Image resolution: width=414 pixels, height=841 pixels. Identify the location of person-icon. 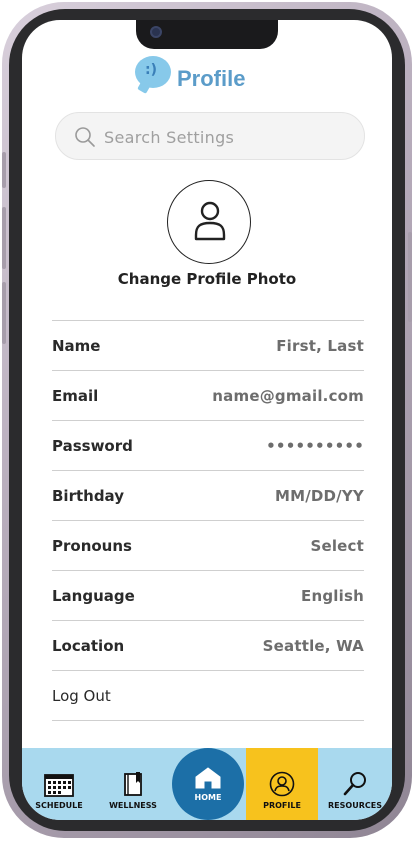
(210, 221).